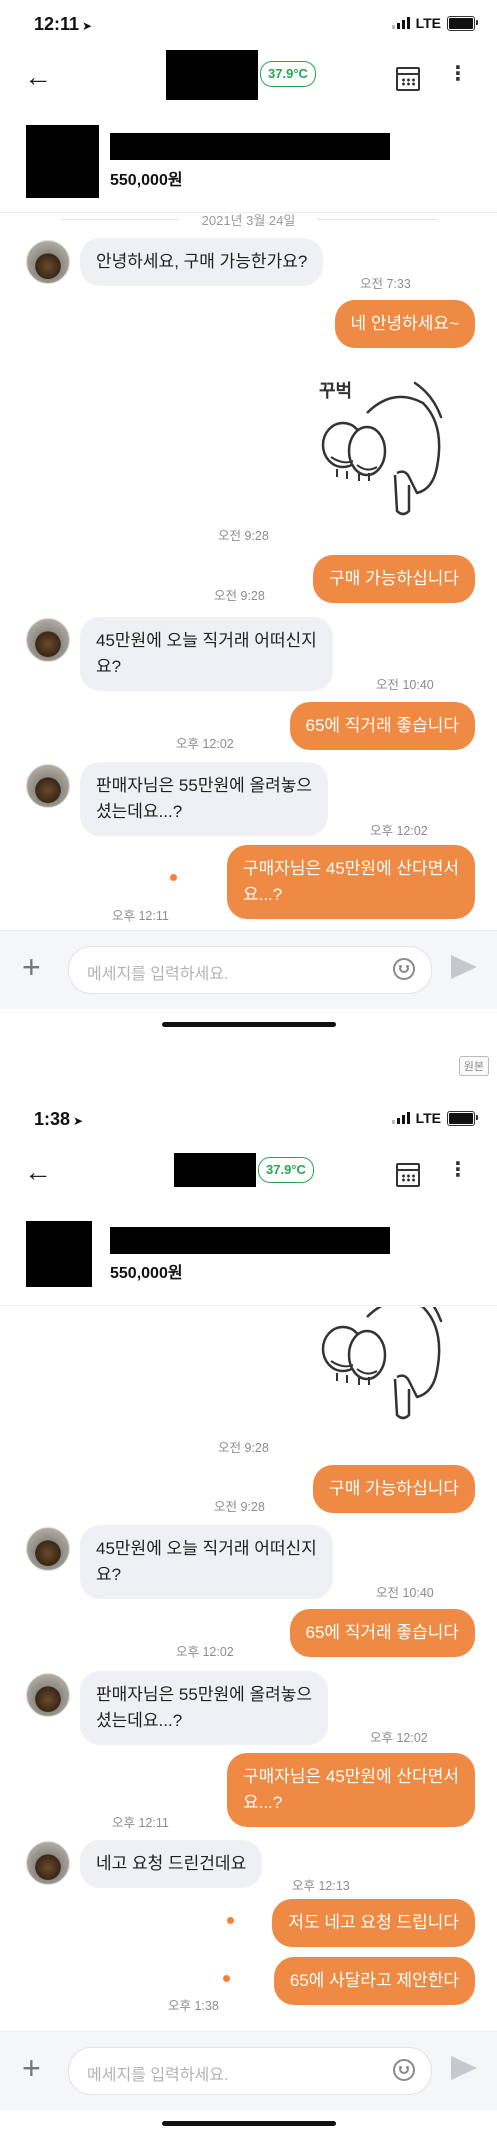 This screenshot has height=2140, width=497. Describe the element at coordinates (385, 284) in the screenshot. I see `message-time: 오전 7:33` at that location.